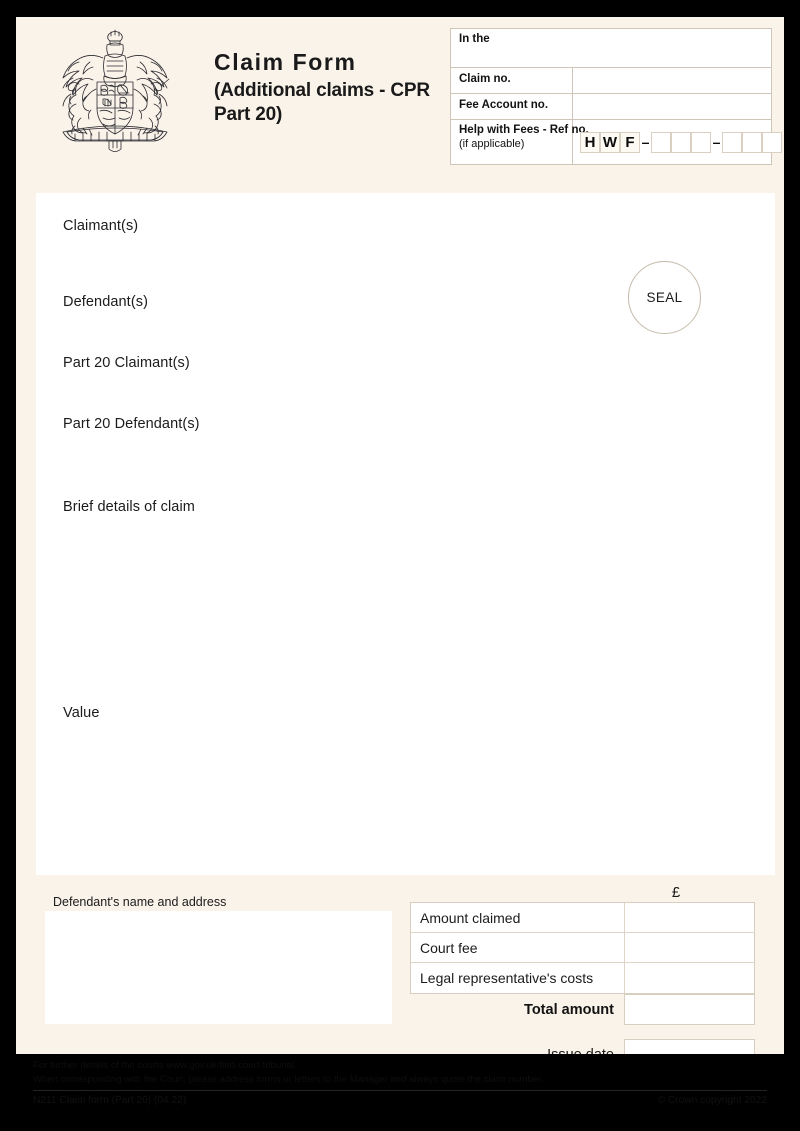  Describe the element at coordinates (474, 39) in the screenshot. I see `in-the-label: In the` at that location.